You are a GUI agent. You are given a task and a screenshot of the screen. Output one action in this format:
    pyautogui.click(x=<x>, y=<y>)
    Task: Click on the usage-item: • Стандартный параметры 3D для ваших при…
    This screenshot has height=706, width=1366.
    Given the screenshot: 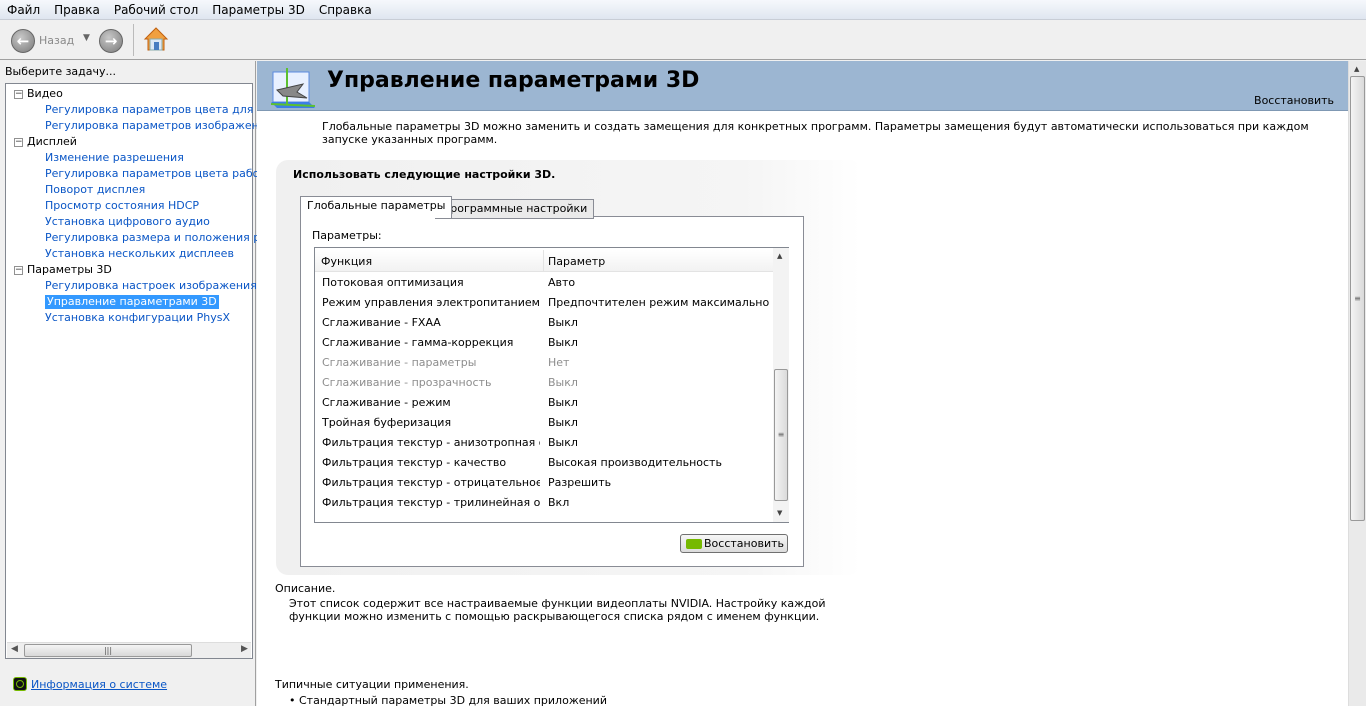 What is the action you would take?
    pyautogui.click(x=448, y=700)
    